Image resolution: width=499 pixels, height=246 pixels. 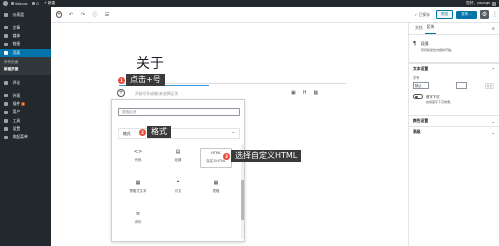 I want to click on annotation-step-3: 3 选择自定义HTML, so click(x=262, y=156).